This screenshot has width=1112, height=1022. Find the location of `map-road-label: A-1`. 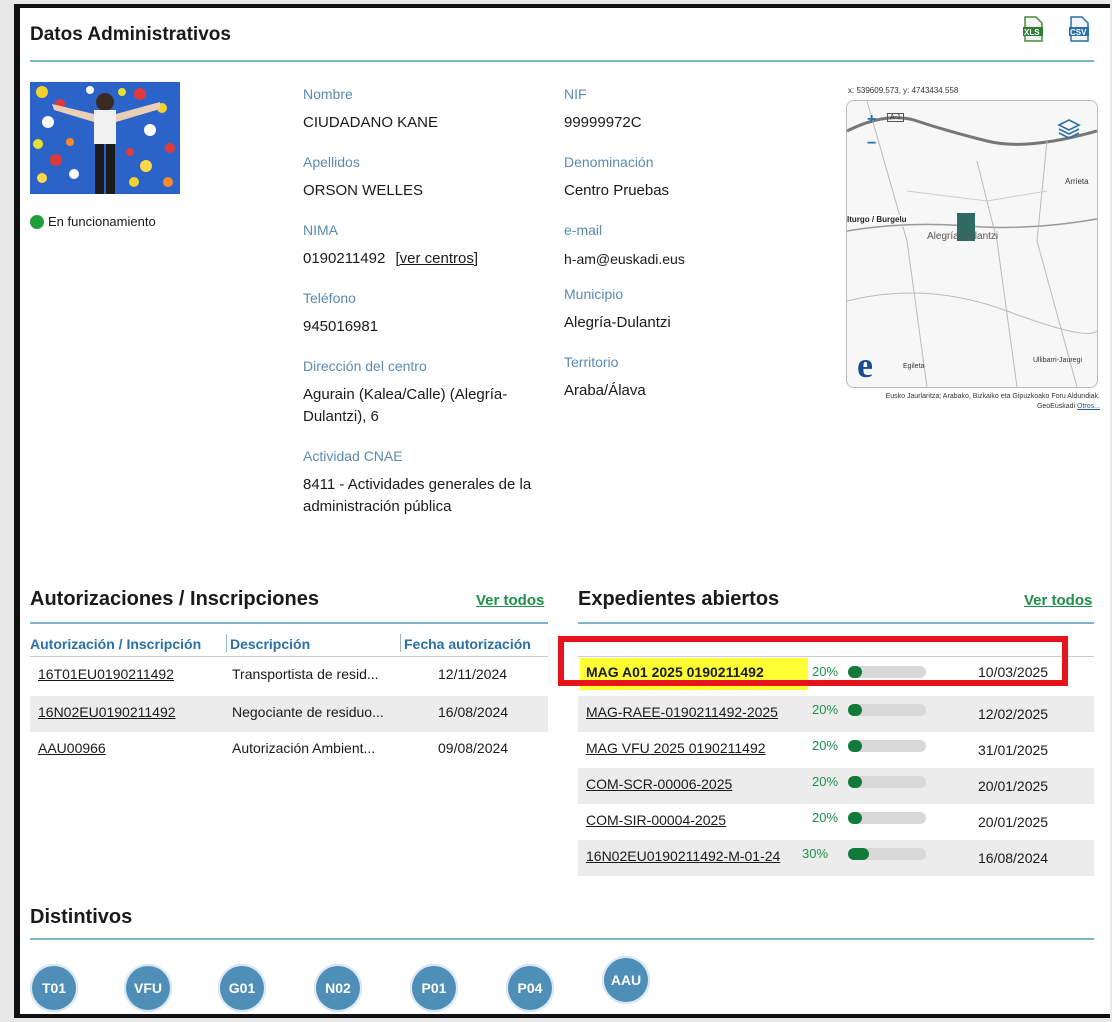

map-road-label: A-1 is located at coordinates (895, 117).